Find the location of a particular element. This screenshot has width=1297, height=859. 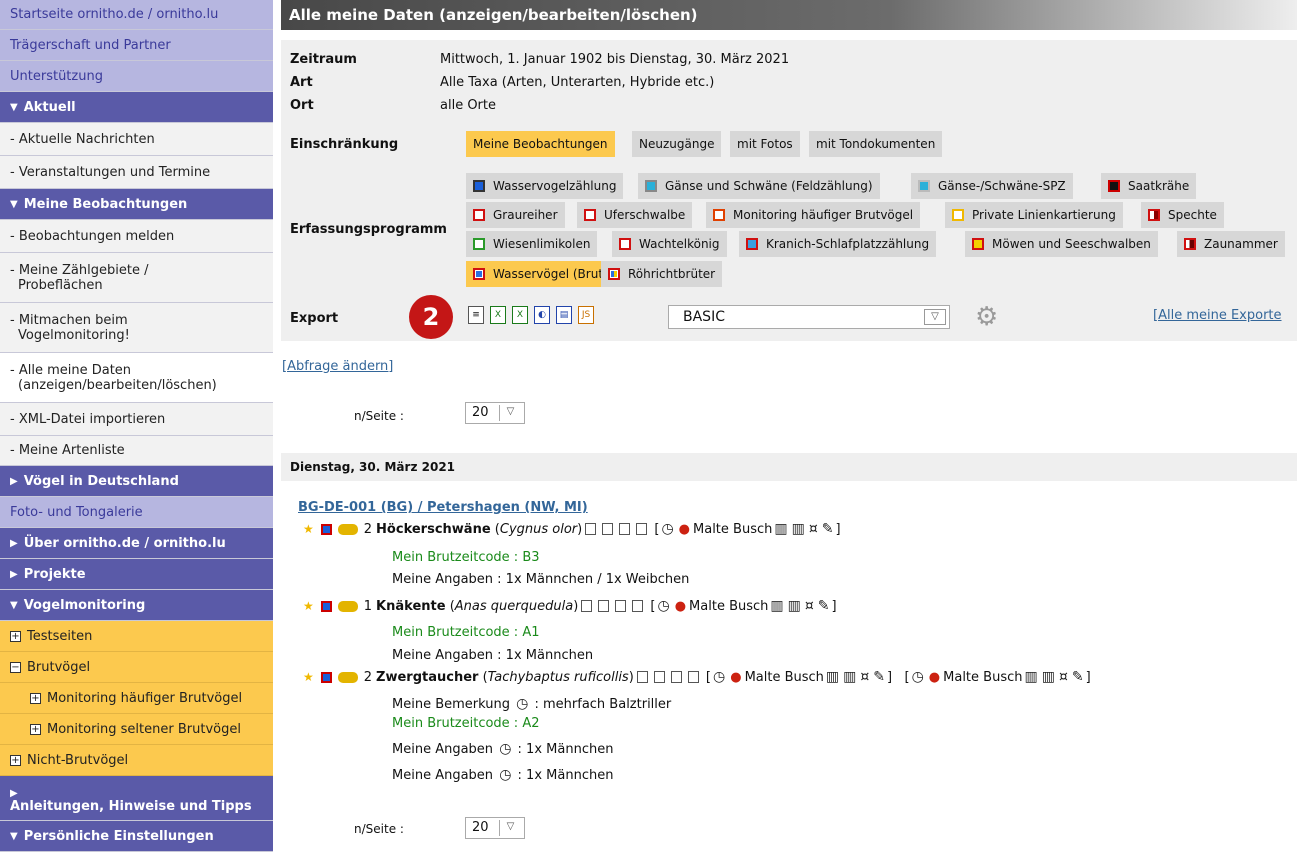

sidebar-item-home: Startseite ornitho.de / ornitho.lu is located at coordinates (136, 15).